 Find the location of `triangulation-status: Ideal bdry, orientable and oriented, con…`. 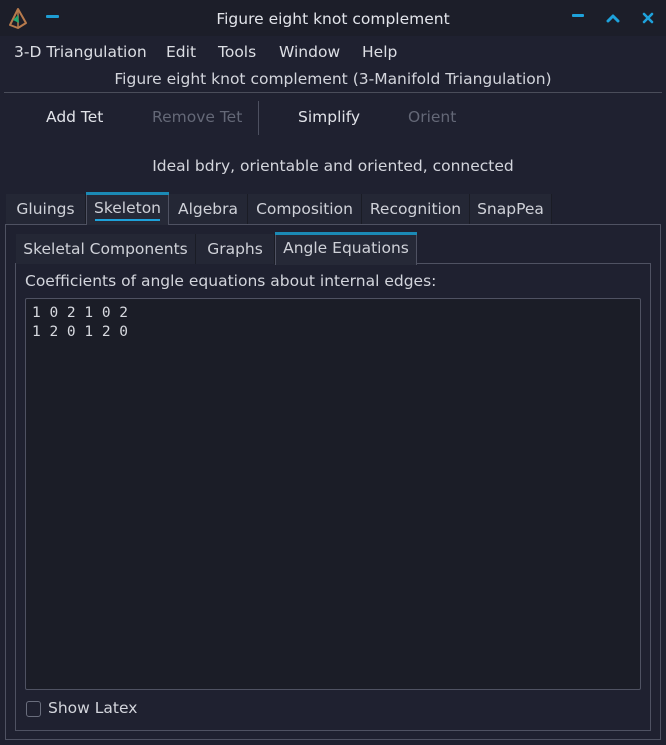

triangulation-status: Ideal bdry, orientable and oriented, con… is located at coordinates (333, 166).